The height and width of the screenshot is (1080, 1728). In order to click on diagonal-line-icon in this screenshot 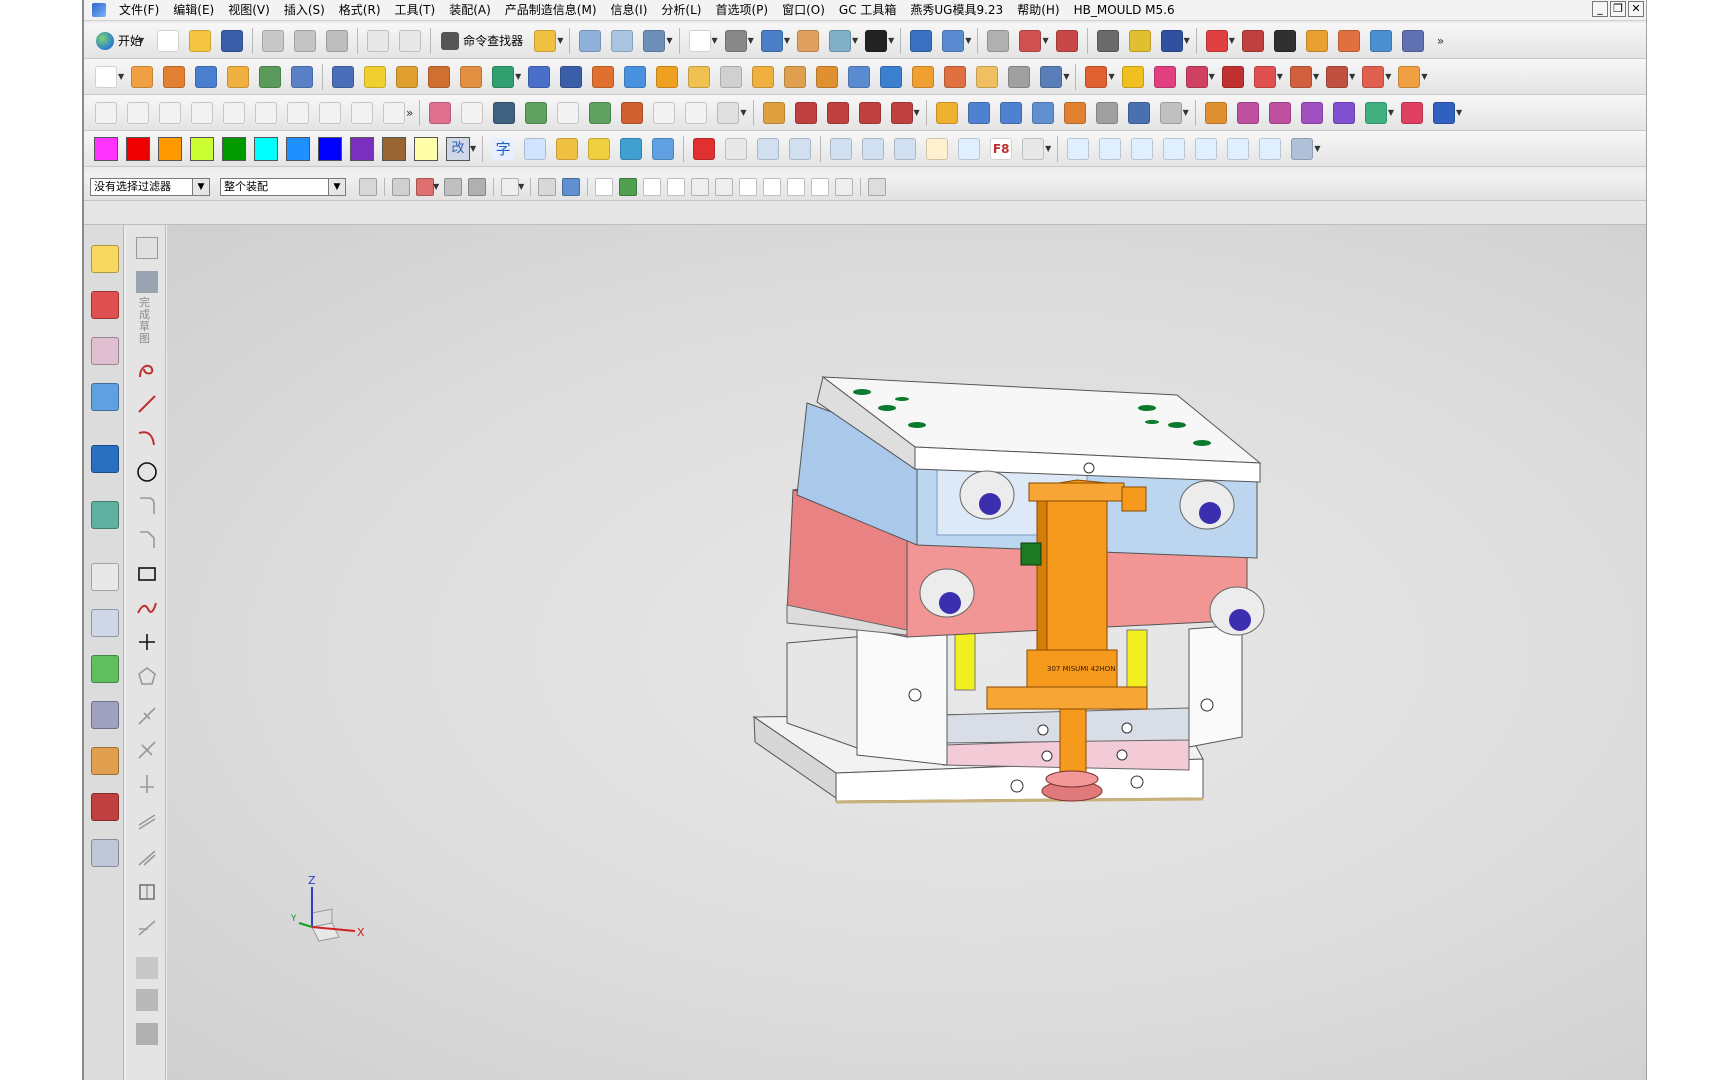, I will do `click(1110, 148)`.